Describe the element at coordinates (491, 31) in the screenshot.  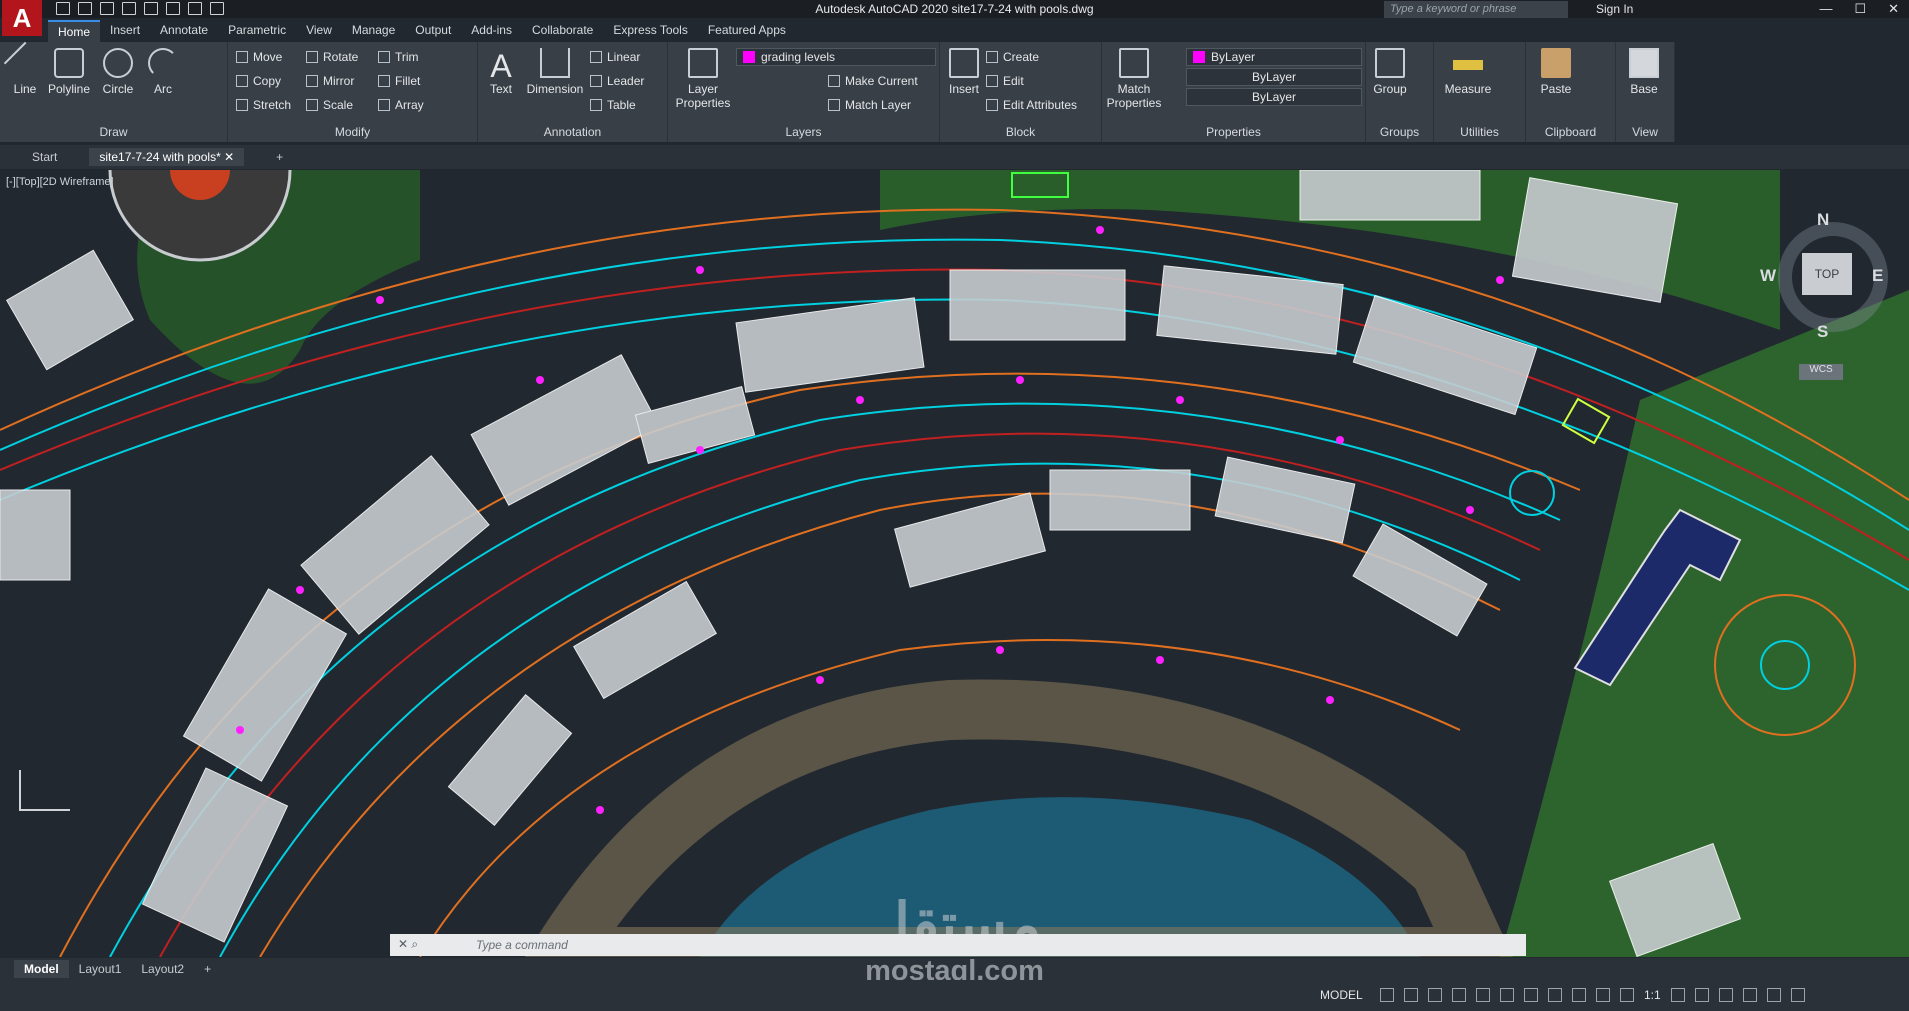
I see `tab-add-ins: Add-ins` at that location.